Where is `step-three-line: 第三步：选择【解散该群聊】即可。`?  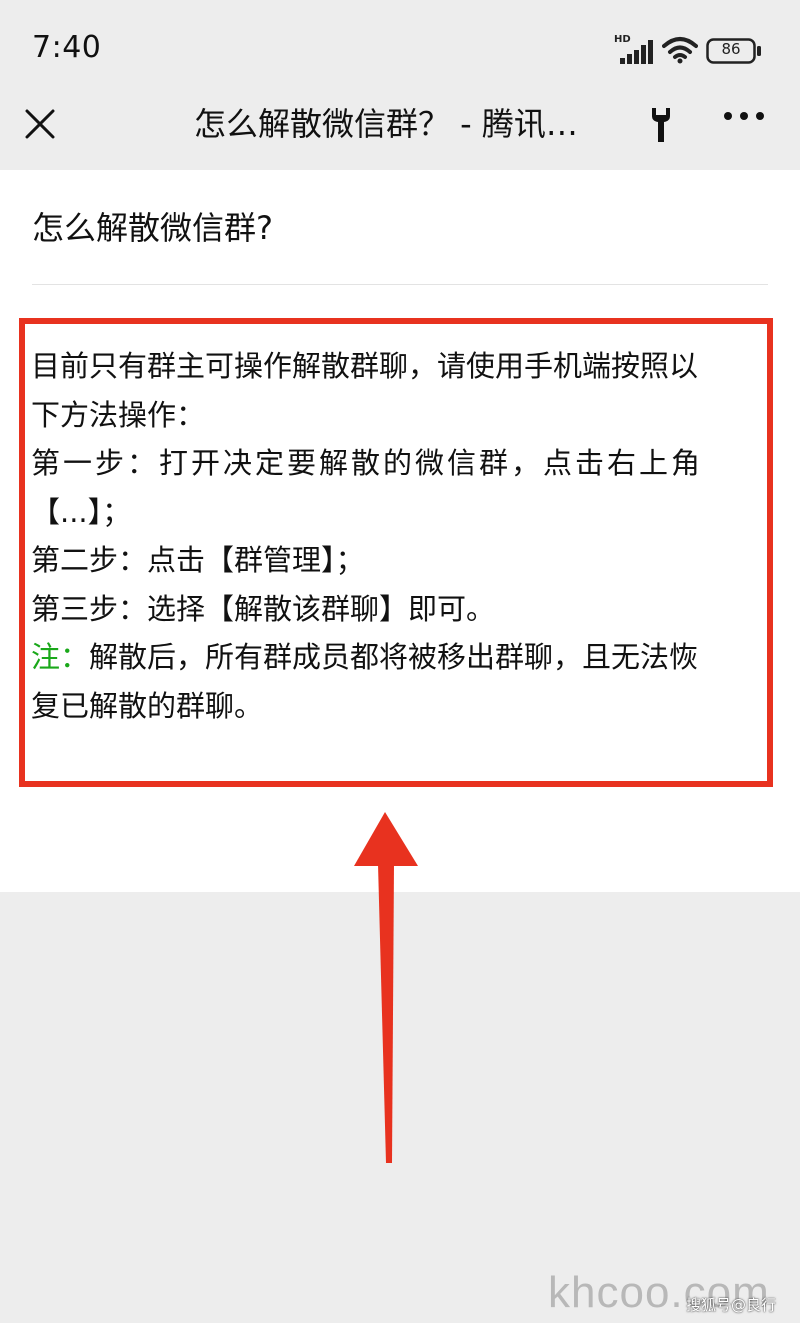
step-three-line: 第三步：选择【解散该群聊】即可。 is located at coordinates (263, 608).